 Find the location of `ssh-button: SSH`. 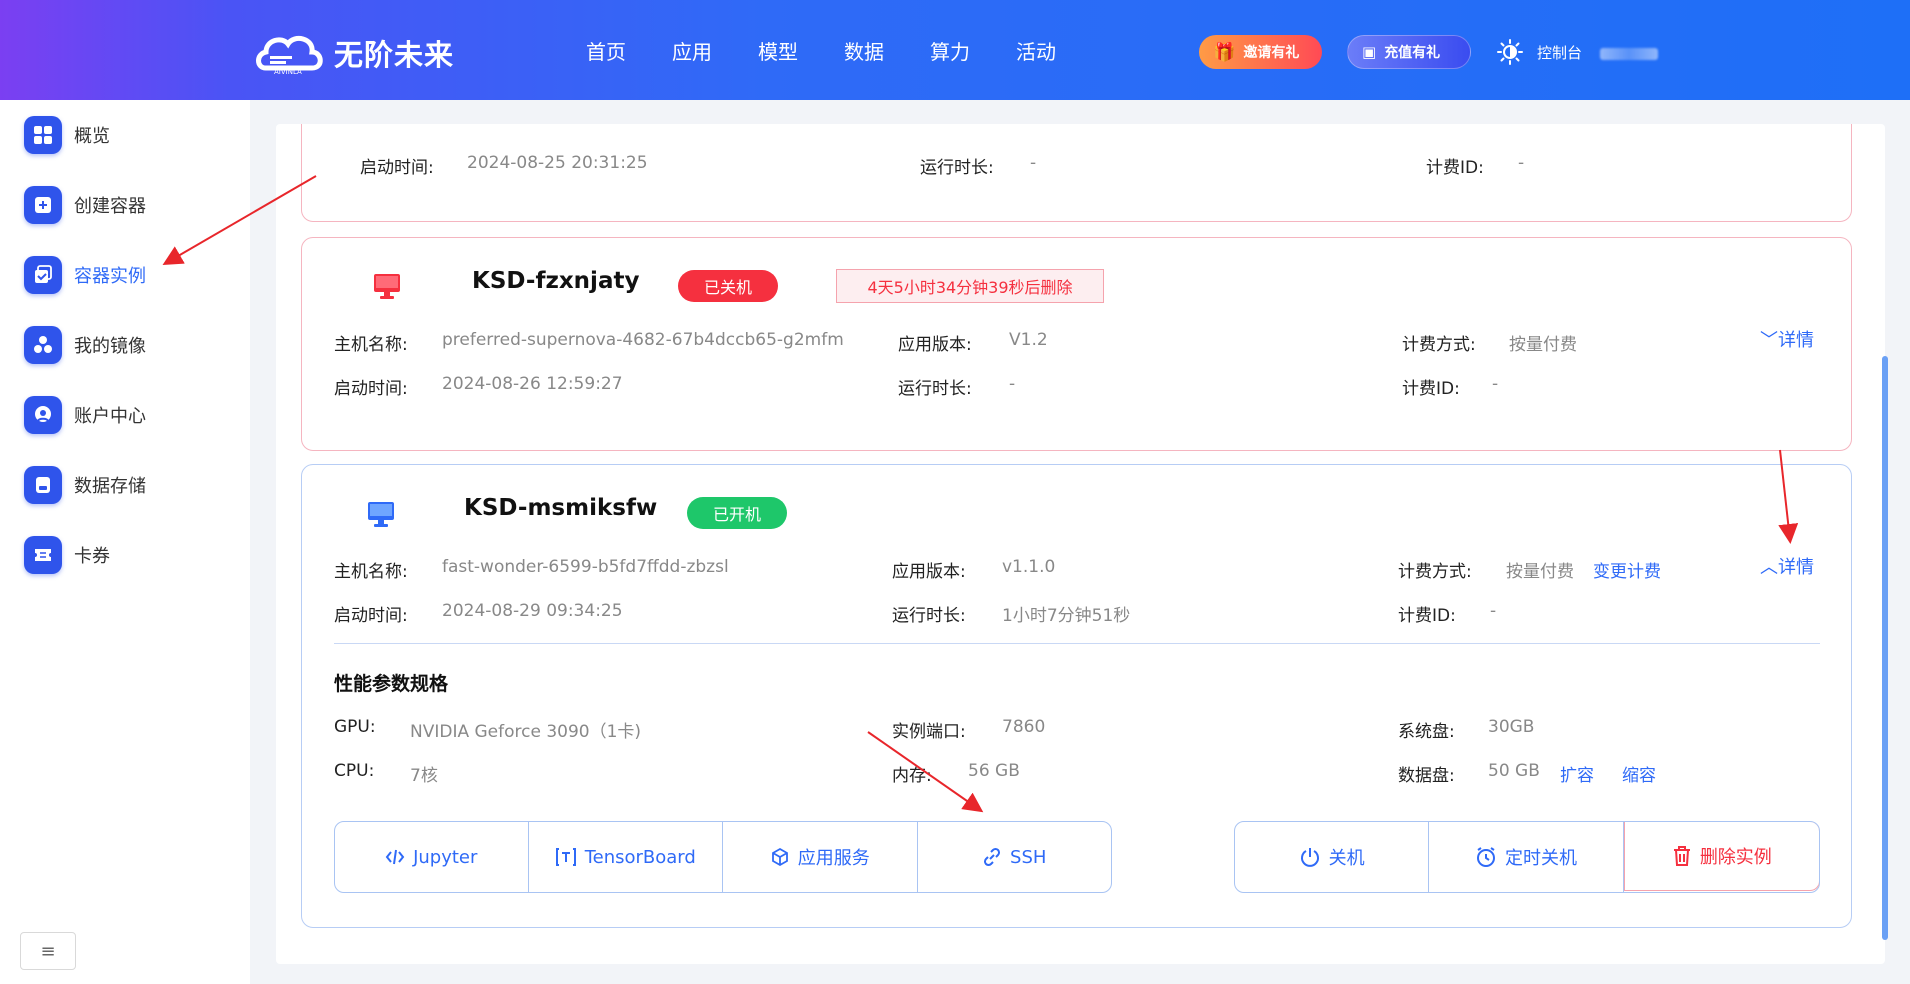

ssh-button: SSH is located at coordinates (1015, 857).